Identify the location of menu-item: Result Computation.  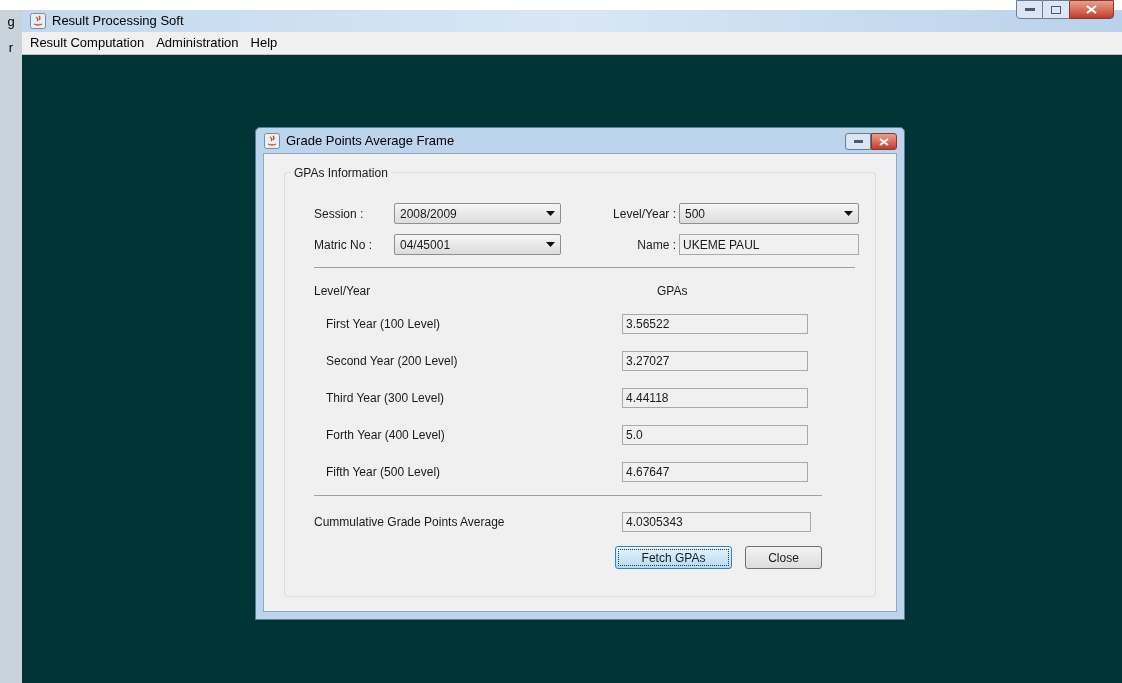
(87, 43).